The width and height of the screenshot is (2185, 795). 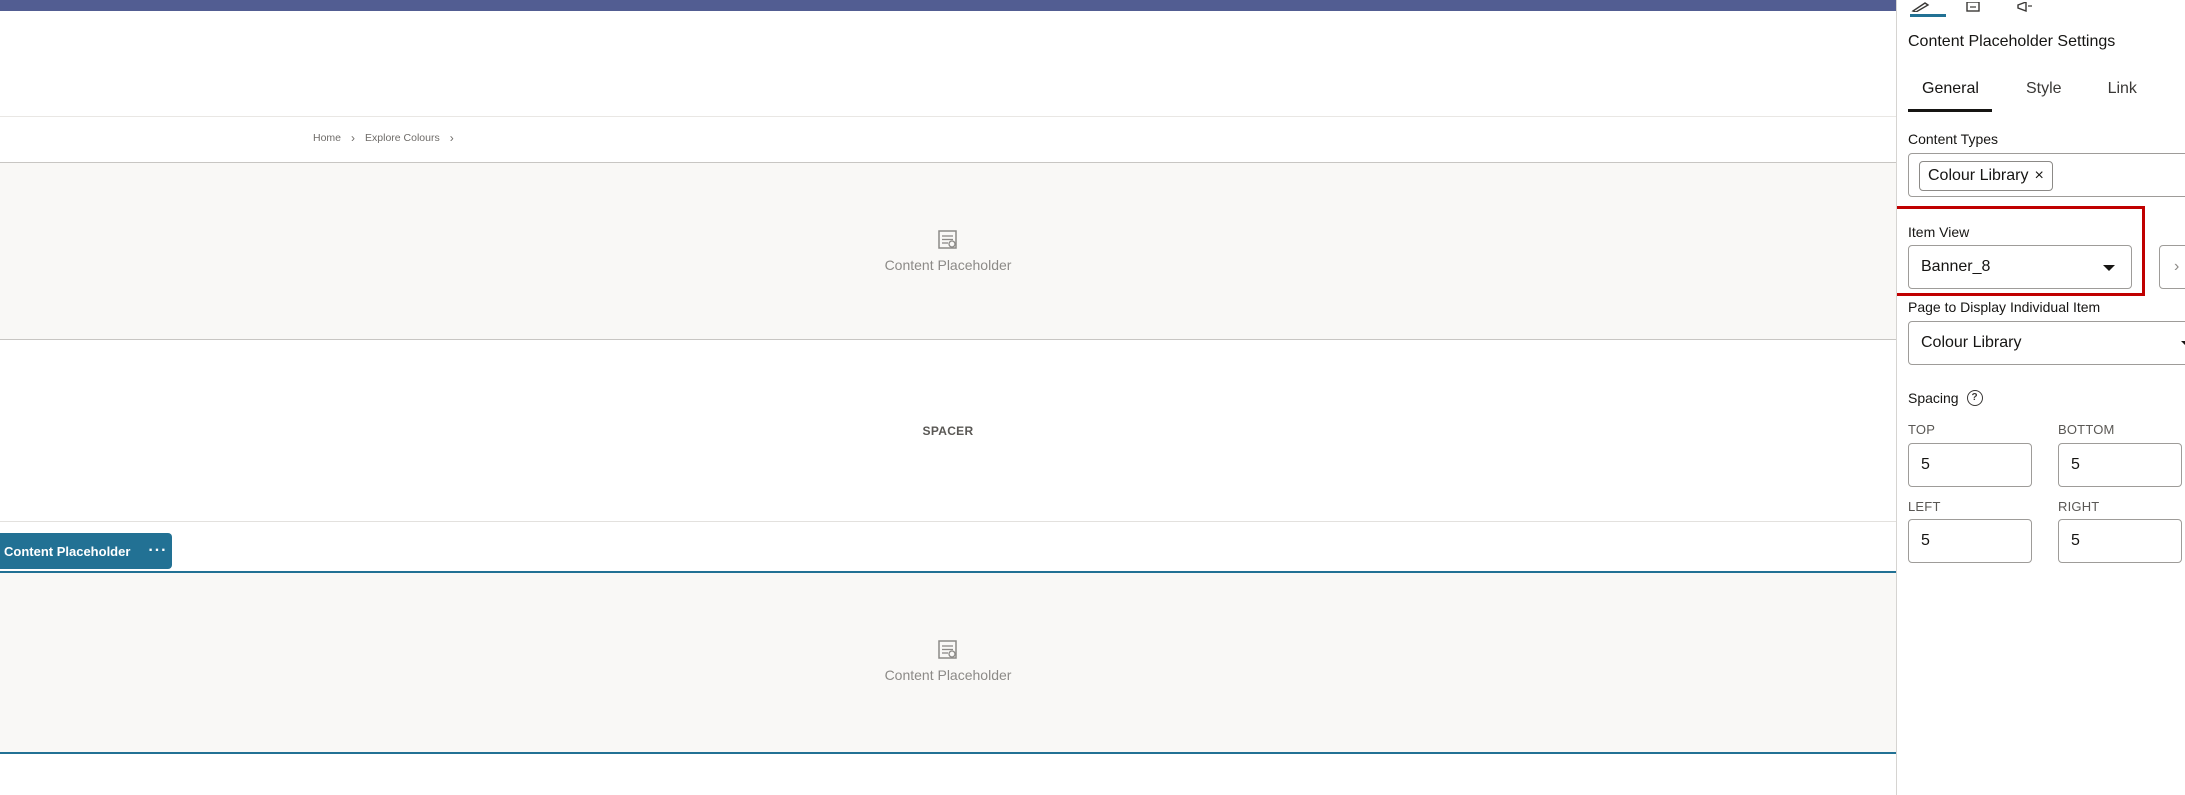 I want to click on spacing-bottom-input: 5, so click(x=2120, y=465).